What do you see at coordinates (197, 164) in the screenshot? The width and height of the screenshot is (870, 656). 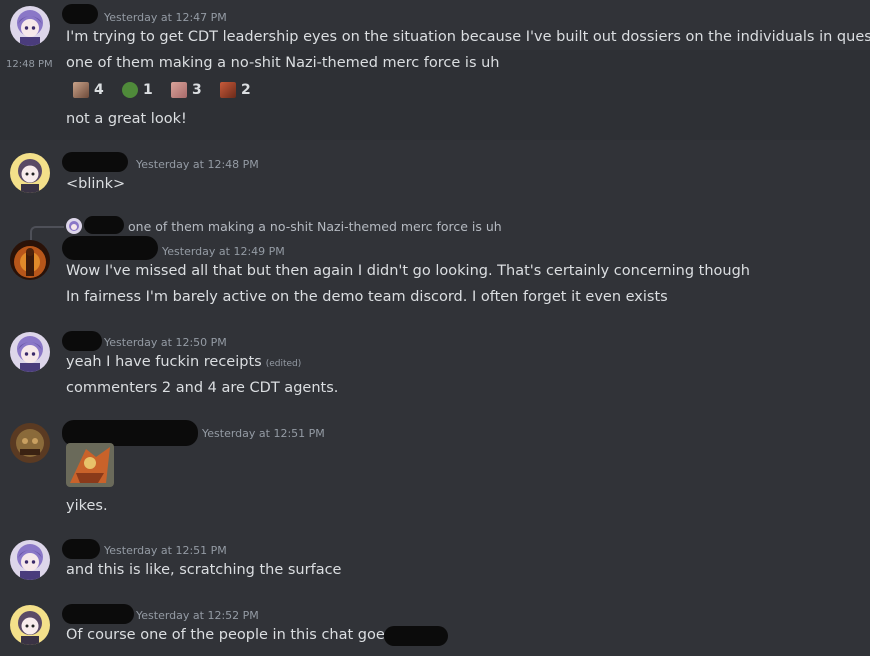 I see `message-timestamp: Yesterday at 12:48 PM` at bounding box center [197, 164].